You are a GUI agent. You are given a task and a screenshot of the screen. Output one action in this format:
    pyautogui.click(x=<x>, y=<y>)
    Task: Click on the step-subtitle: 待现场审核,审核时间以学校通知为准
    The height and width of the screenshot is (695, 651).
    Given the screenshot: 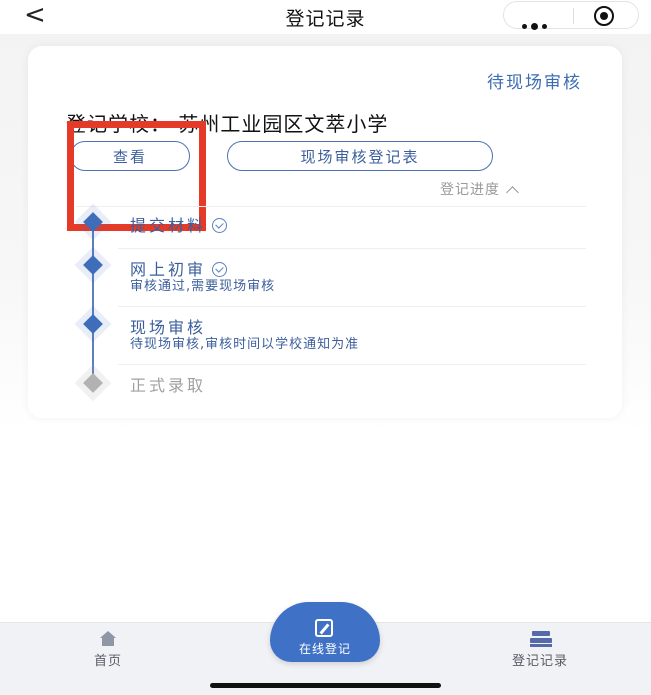 What is the action you would take?
    pyautogui.click(x=245, y=344)
    